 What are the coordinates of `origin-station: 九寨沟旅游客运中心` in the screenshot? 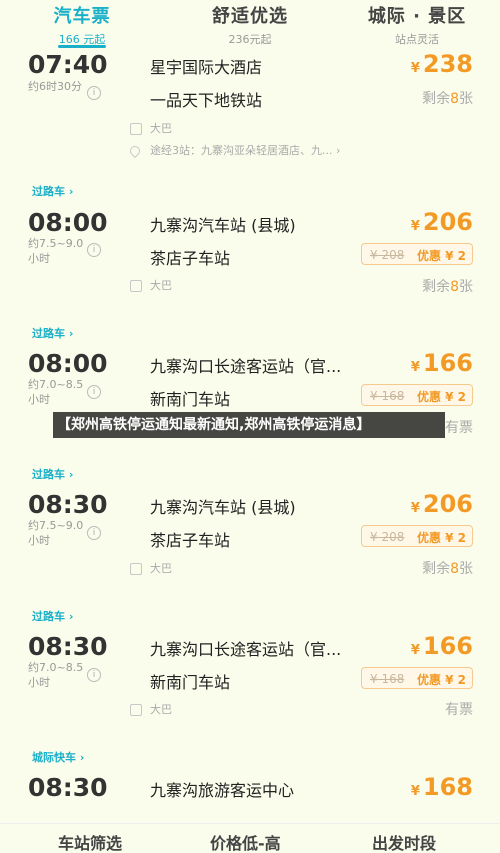 It's located at (222, 790).